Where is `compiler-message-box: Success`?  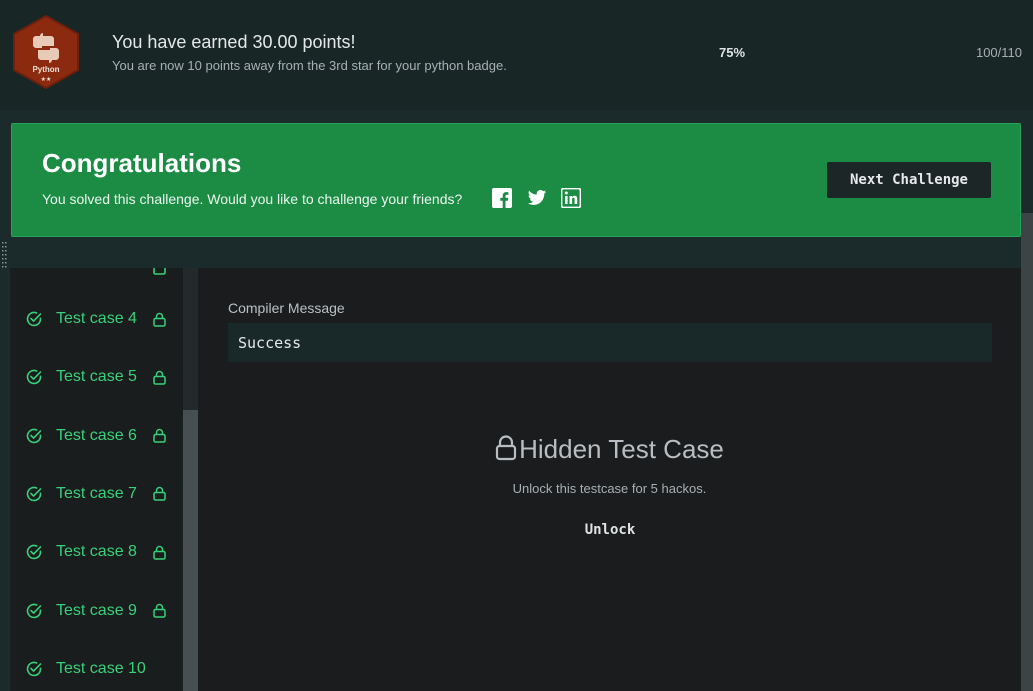
compiler-message-box: Success is located at coordinates (610, 342).